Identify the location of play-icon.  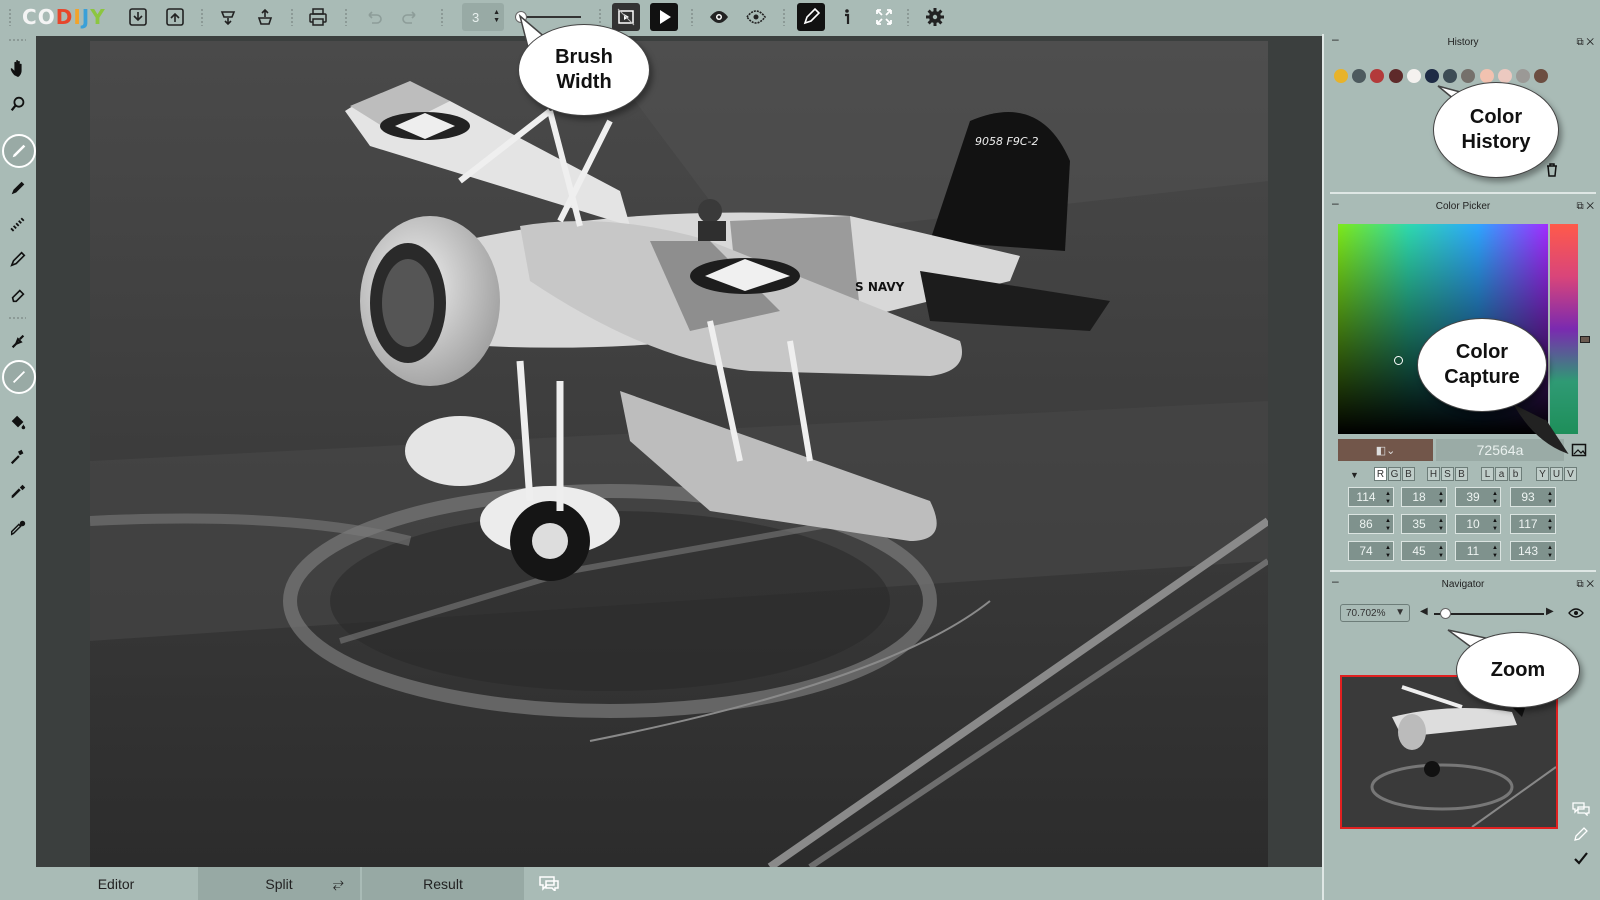
(664, 17).